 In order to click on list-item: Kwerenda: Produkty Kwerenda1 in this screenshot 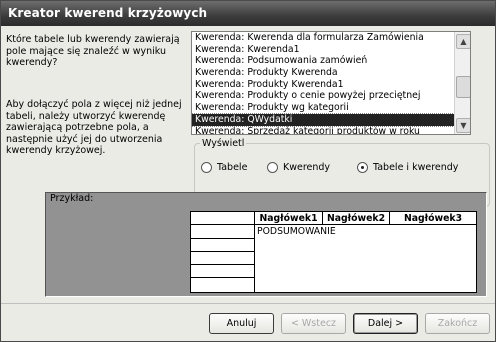, I will do `click(331, 85)`.